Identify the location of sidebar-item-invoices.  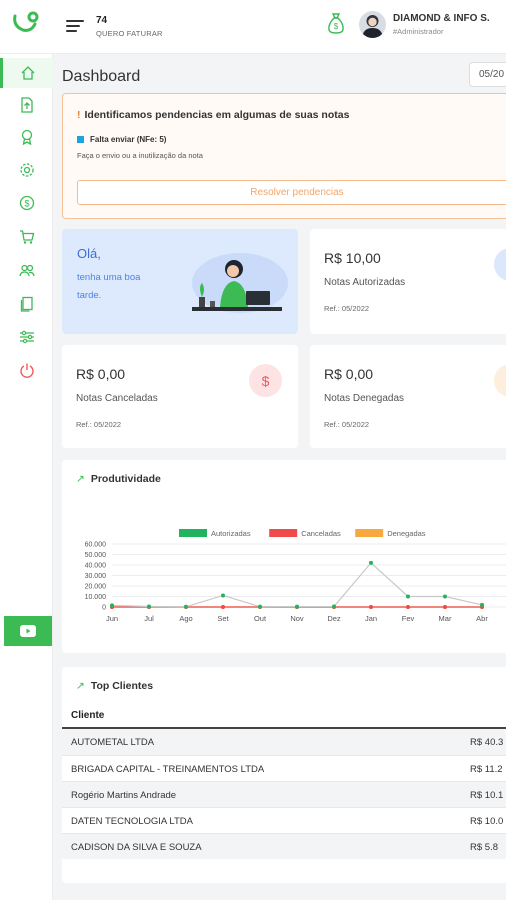
(26, 105).